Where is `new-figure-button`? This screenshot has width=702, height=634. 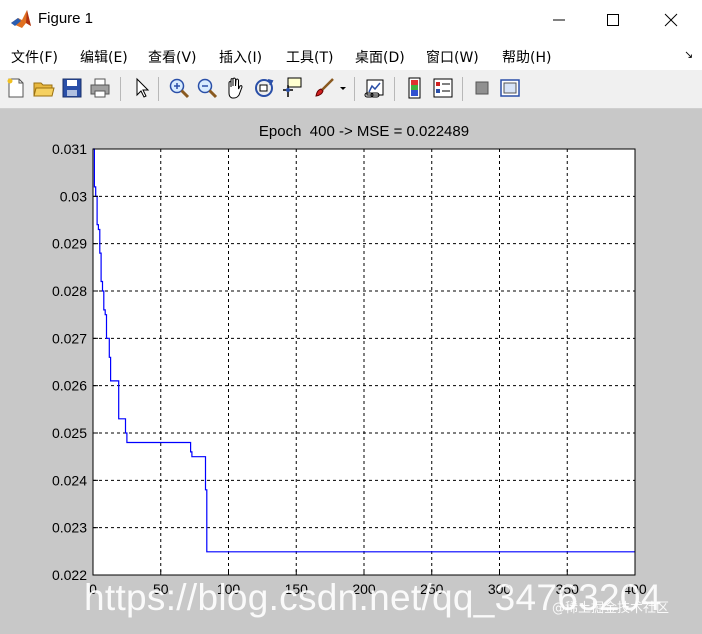
new-figure-button is located at coordinates (16, 88).